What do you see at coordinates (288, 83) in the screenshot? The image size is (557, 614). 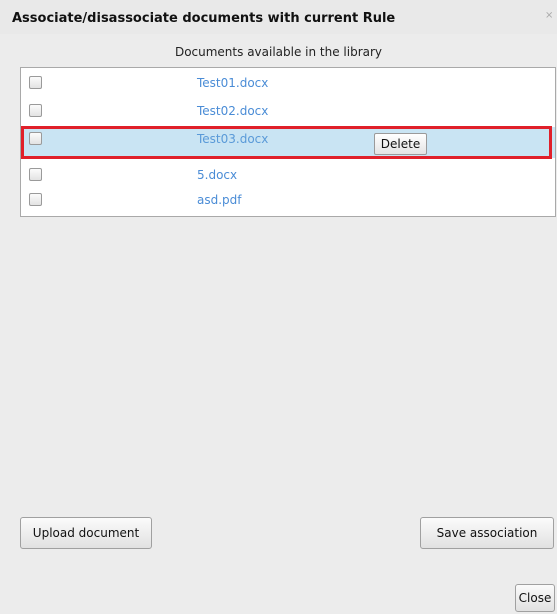 I see `list-item: Test01.docx` at bounding box center [288, 83].